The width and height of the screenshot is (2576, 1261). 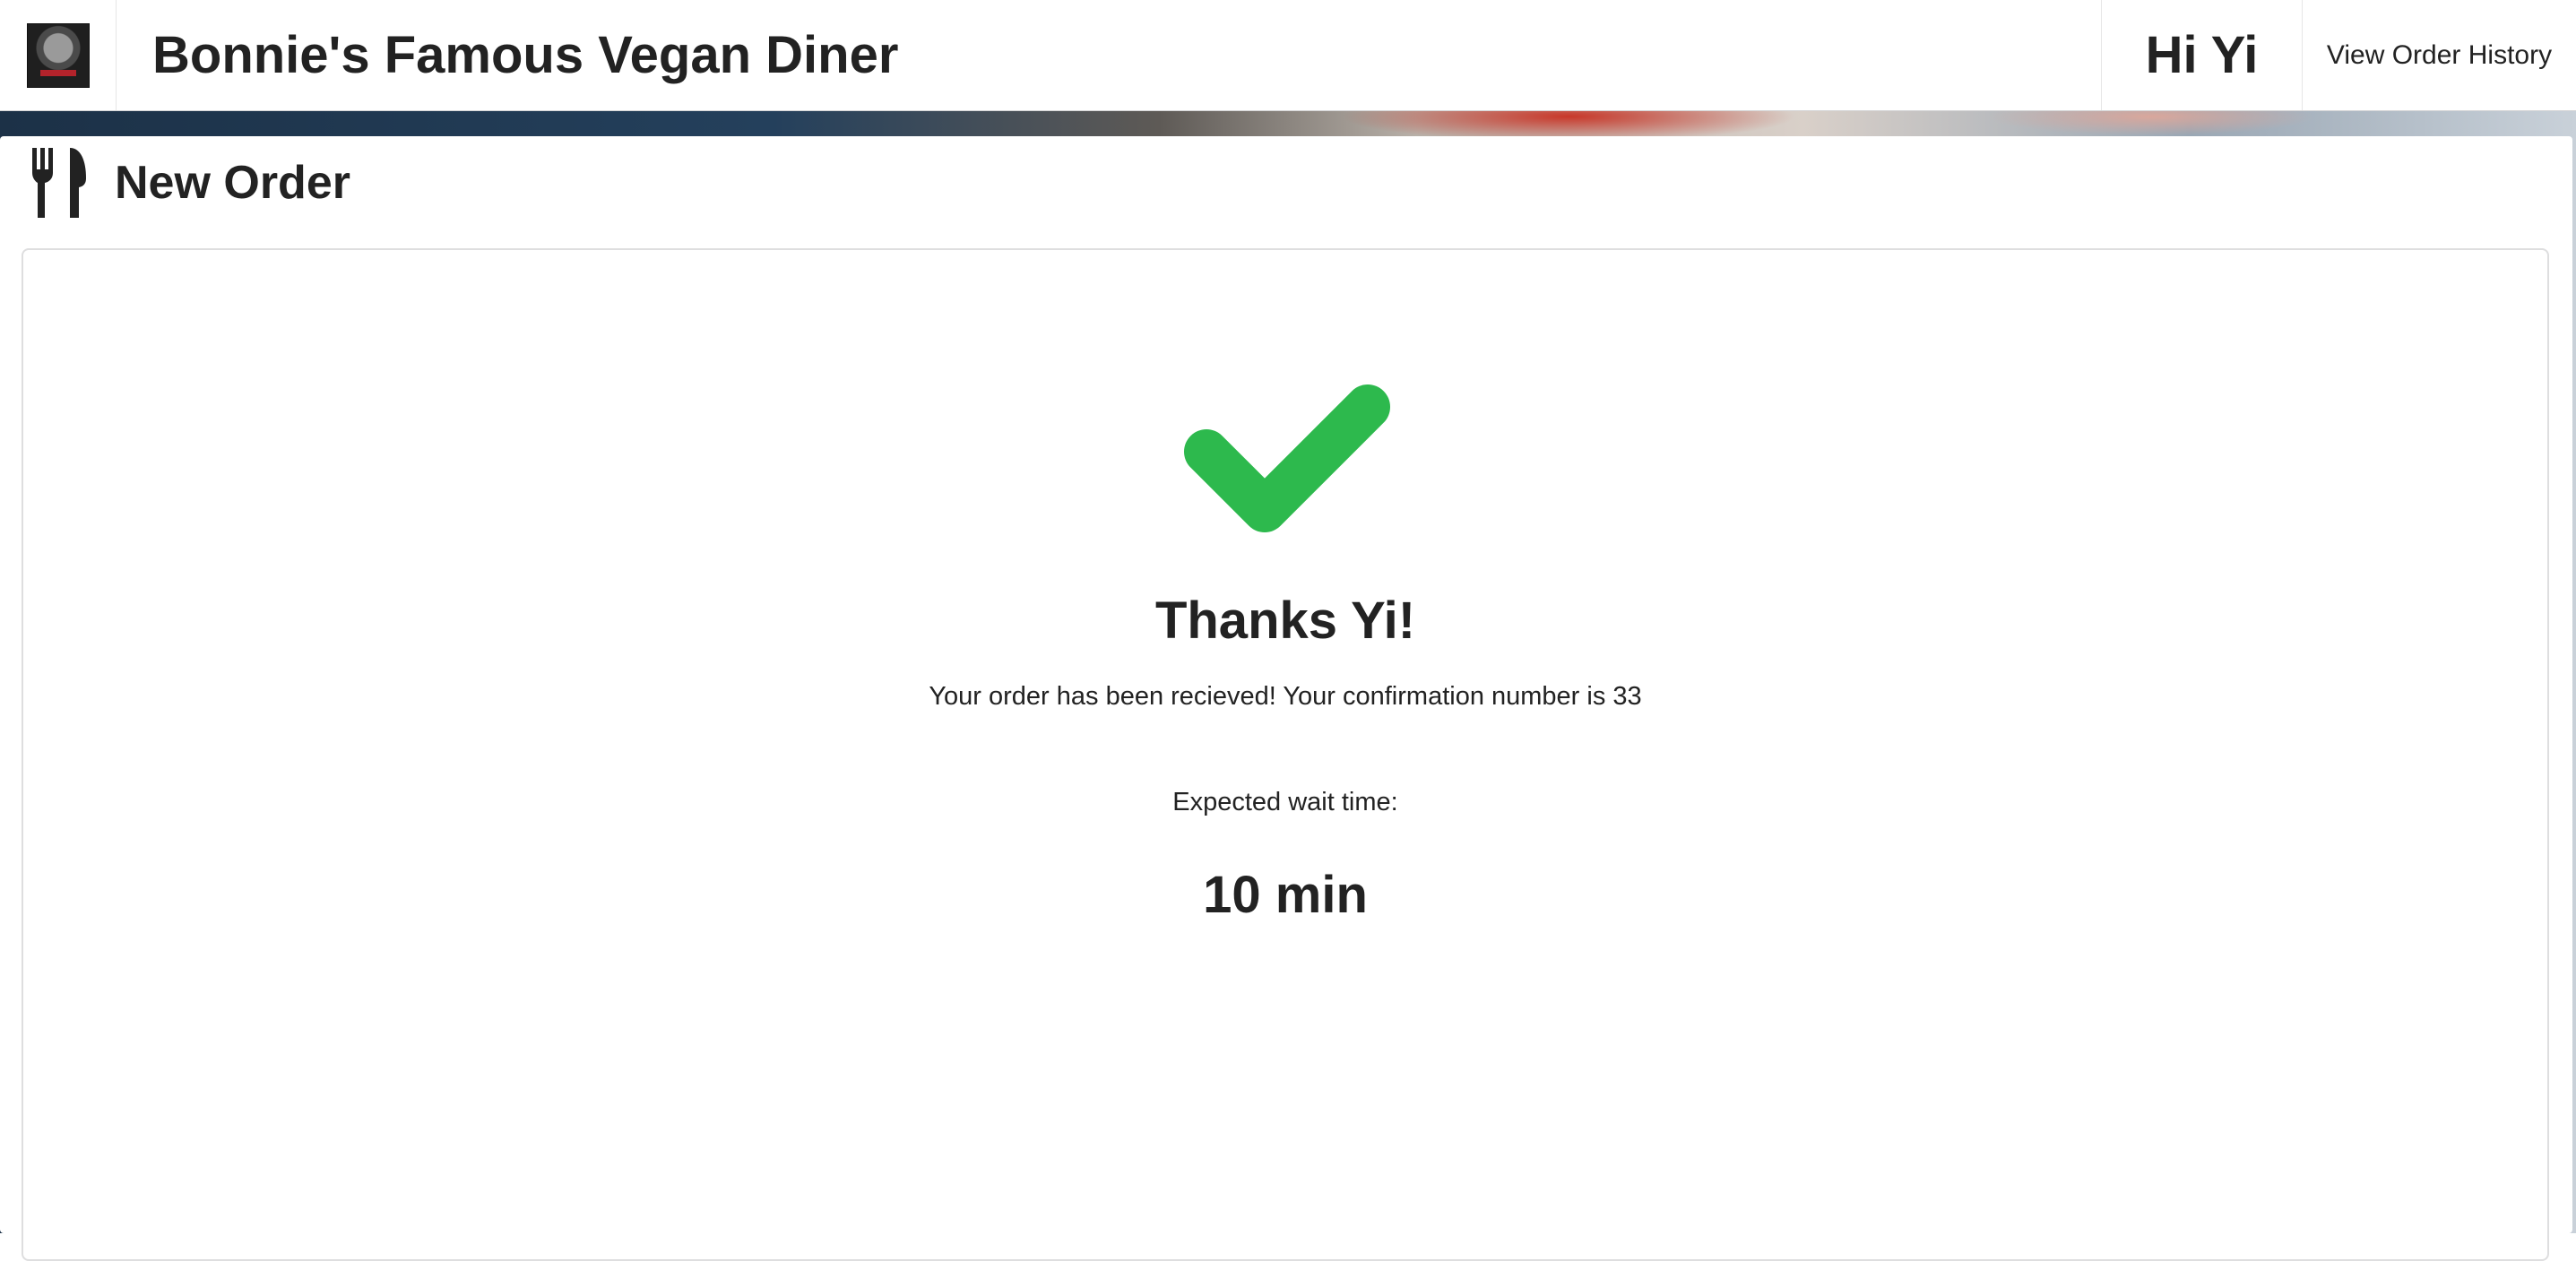 I want to click on utensils-icon, so click(x=59, y=183).